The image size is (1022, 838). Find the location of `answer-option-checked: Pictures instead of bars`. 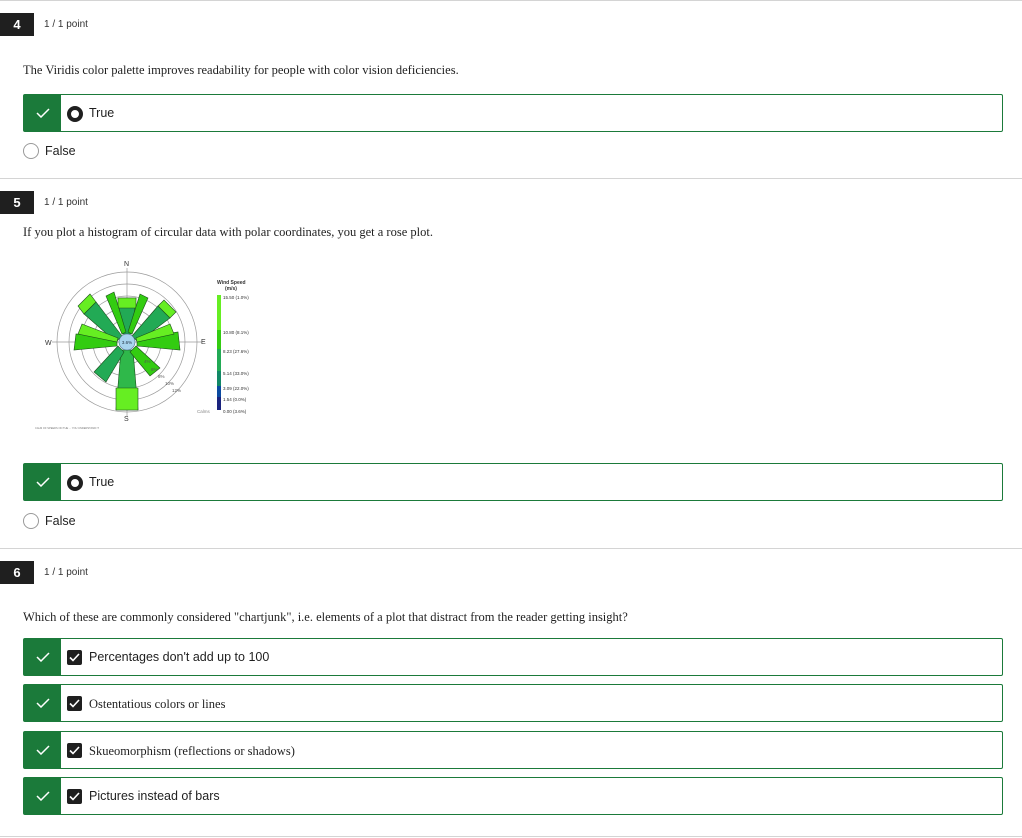

answer-option-checked: Pictures instead of bars is located at coordinates (513, 796).